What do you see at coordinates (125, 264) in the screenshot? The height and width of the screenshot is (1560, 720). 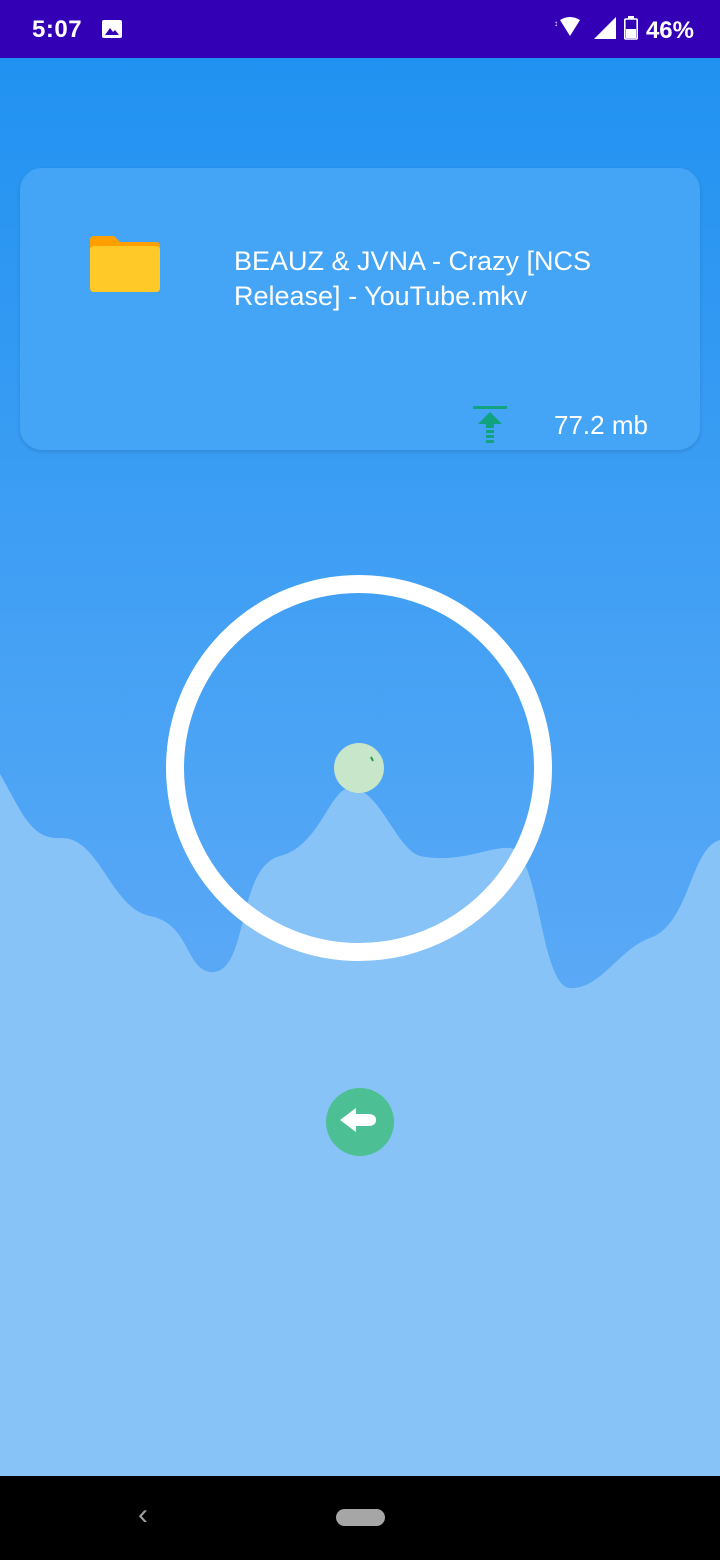 I see `folder-icon` at bounding box center [125, 264].